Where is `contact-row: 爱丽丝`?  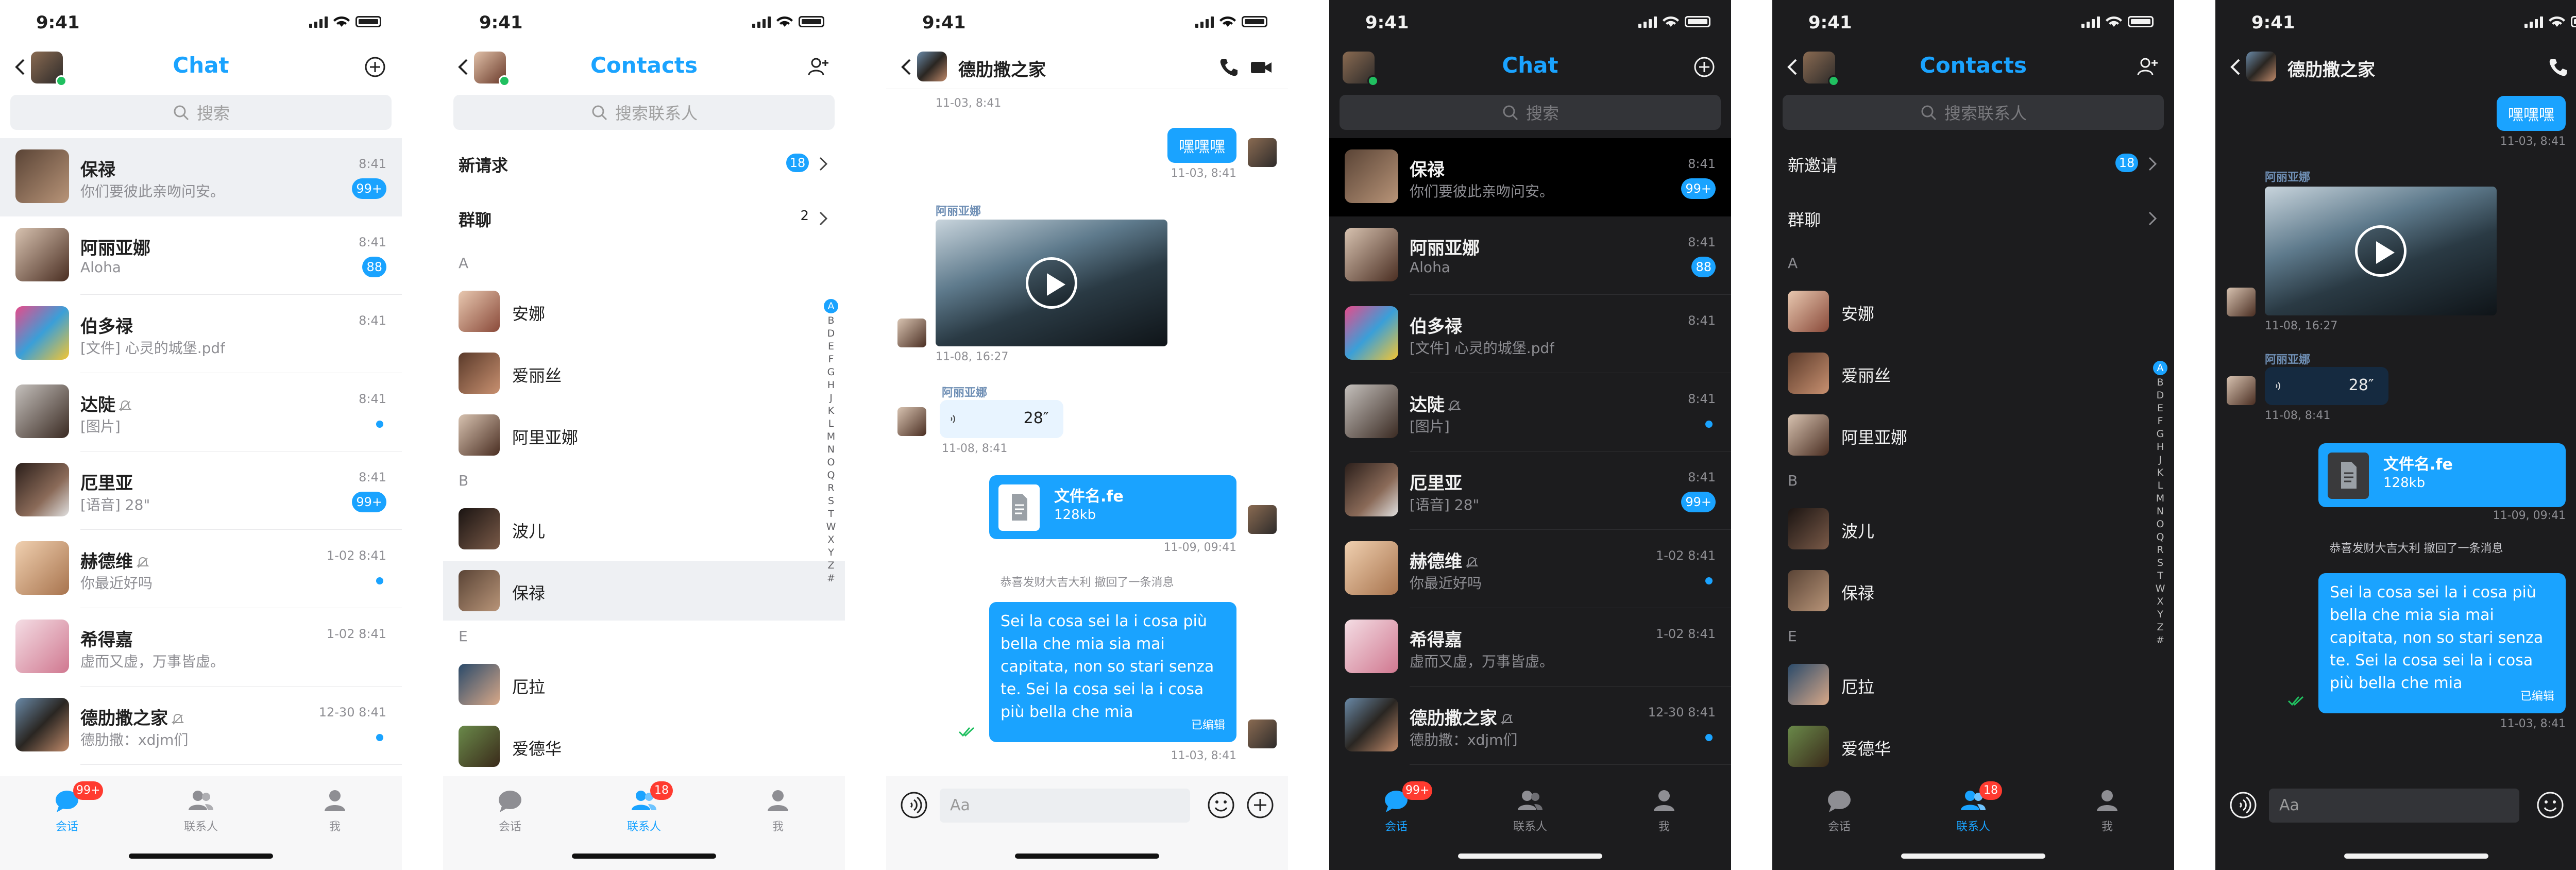 contact-row: 爱丽丝 is located at coordinates (1973, 373).